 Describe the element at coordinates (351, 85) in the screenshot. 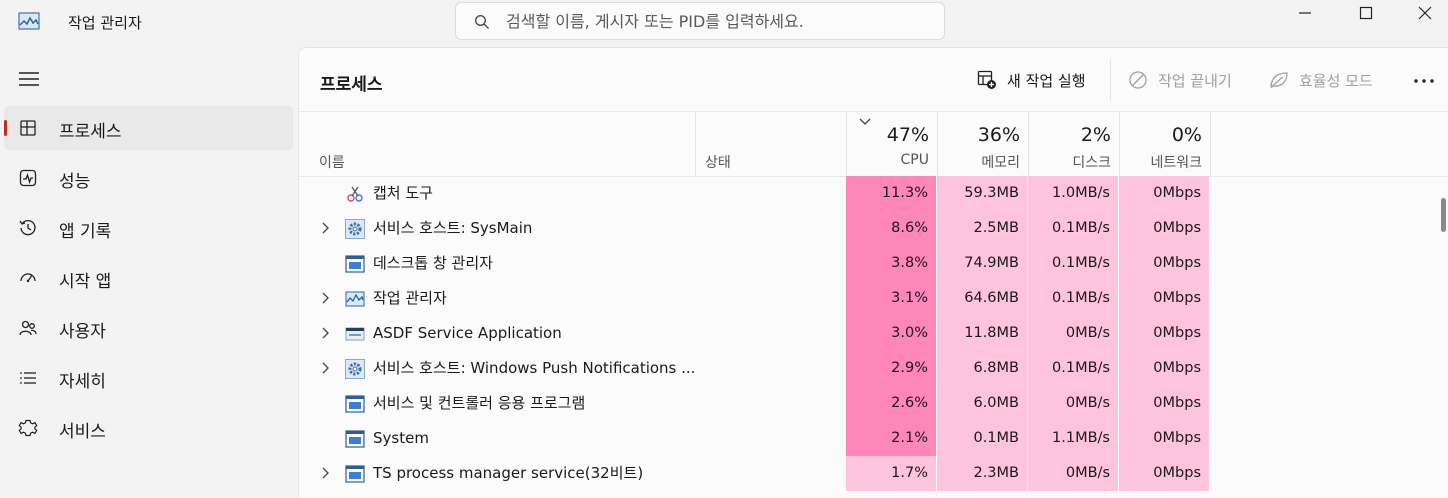

I see `page-title: 프로세스` at that location.